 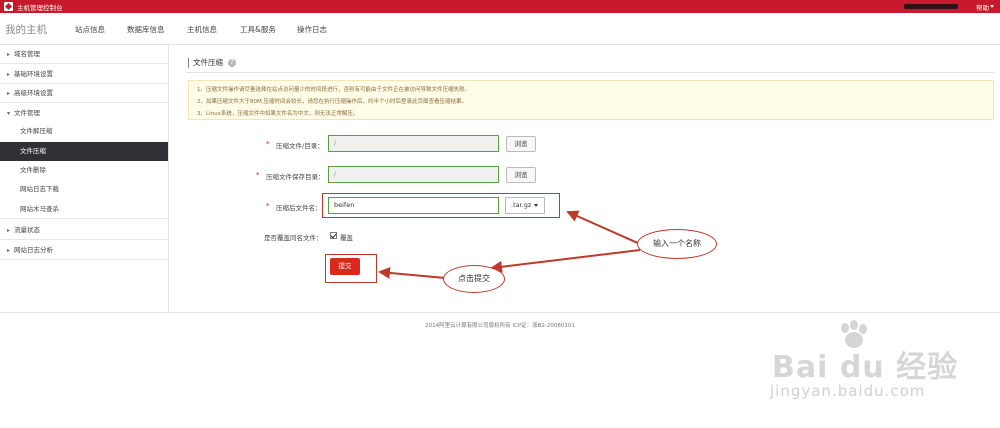 I want to click on watermark-brand: Bai du 经验, so click(x=865, y=367).